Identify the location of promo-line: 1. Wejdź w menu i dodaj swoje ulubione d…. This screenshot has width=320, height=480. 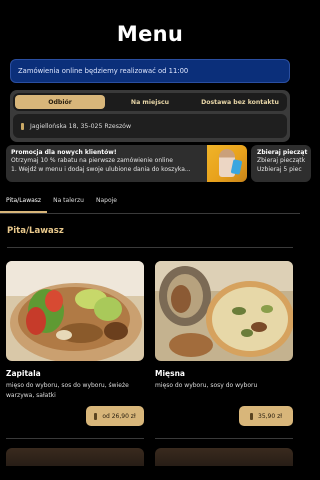
(101, 169).